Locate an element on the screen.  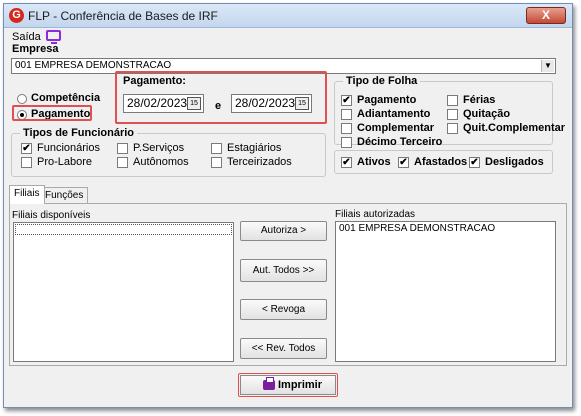
complementar-label: Complementar is located at coordinates (395, 128).